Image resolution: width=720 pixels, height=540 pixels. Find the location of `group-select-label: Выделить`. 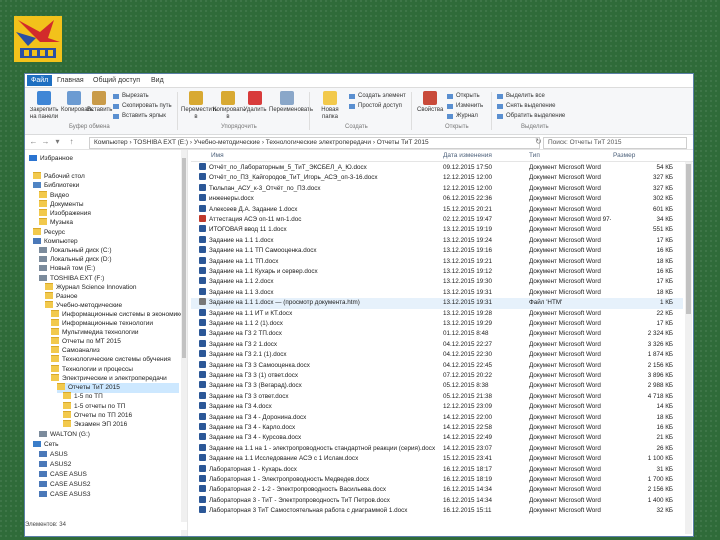

group-select-label: Выделить is located at coordinates (535, 127).